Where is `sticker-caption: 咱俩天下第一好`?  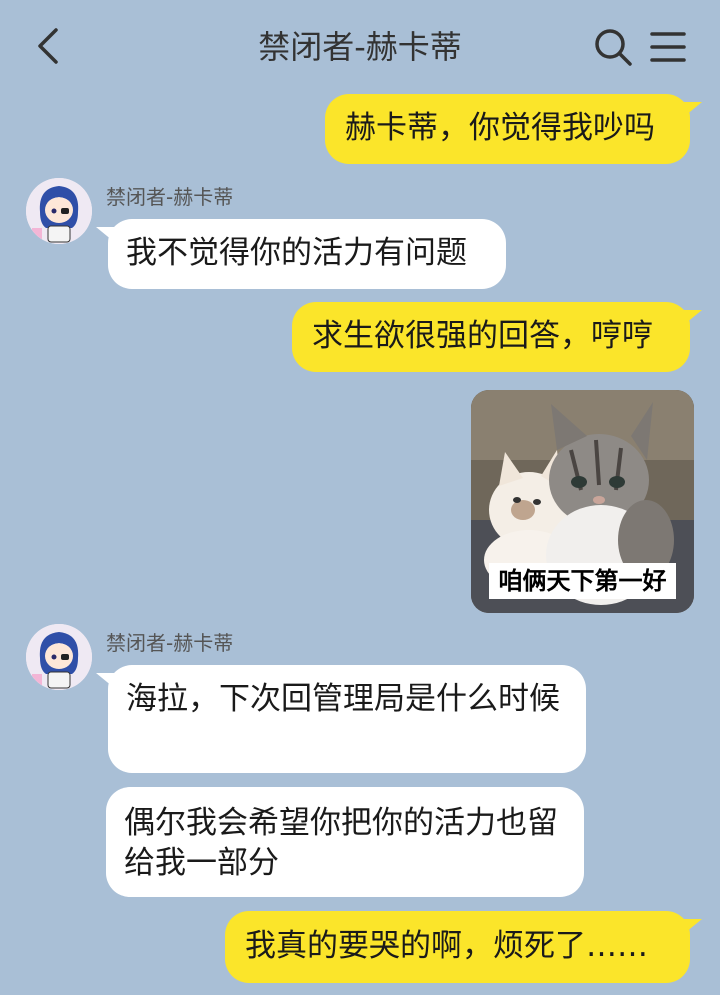 sticker-caption: 咱俩天下第一好 is located at coordinates (582, 581).